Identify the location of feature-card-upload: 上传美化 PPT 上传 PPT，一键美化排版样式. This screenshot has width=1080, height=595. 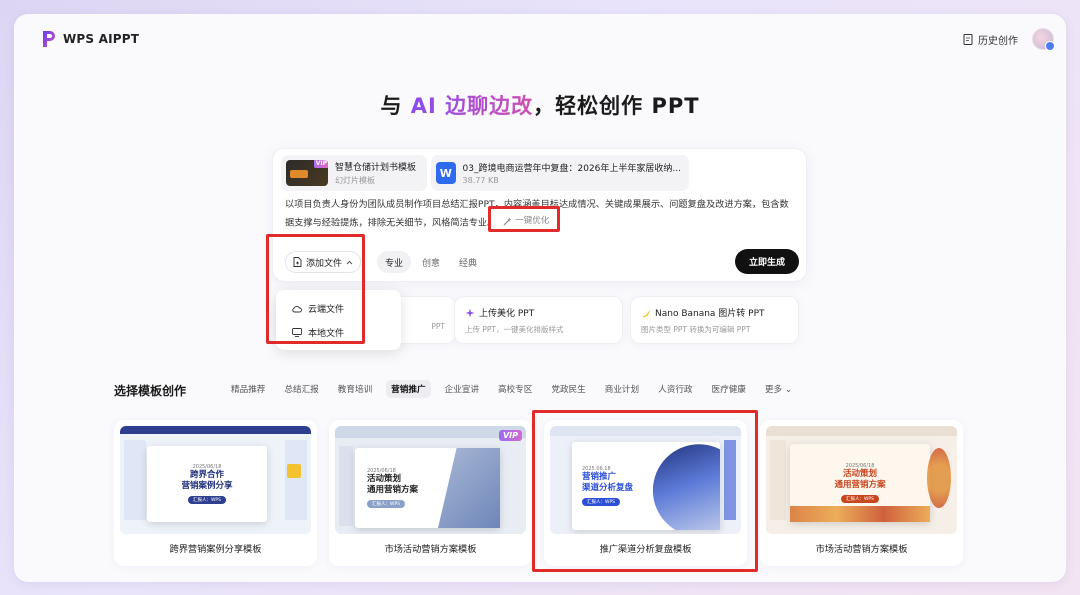
(538, 320).